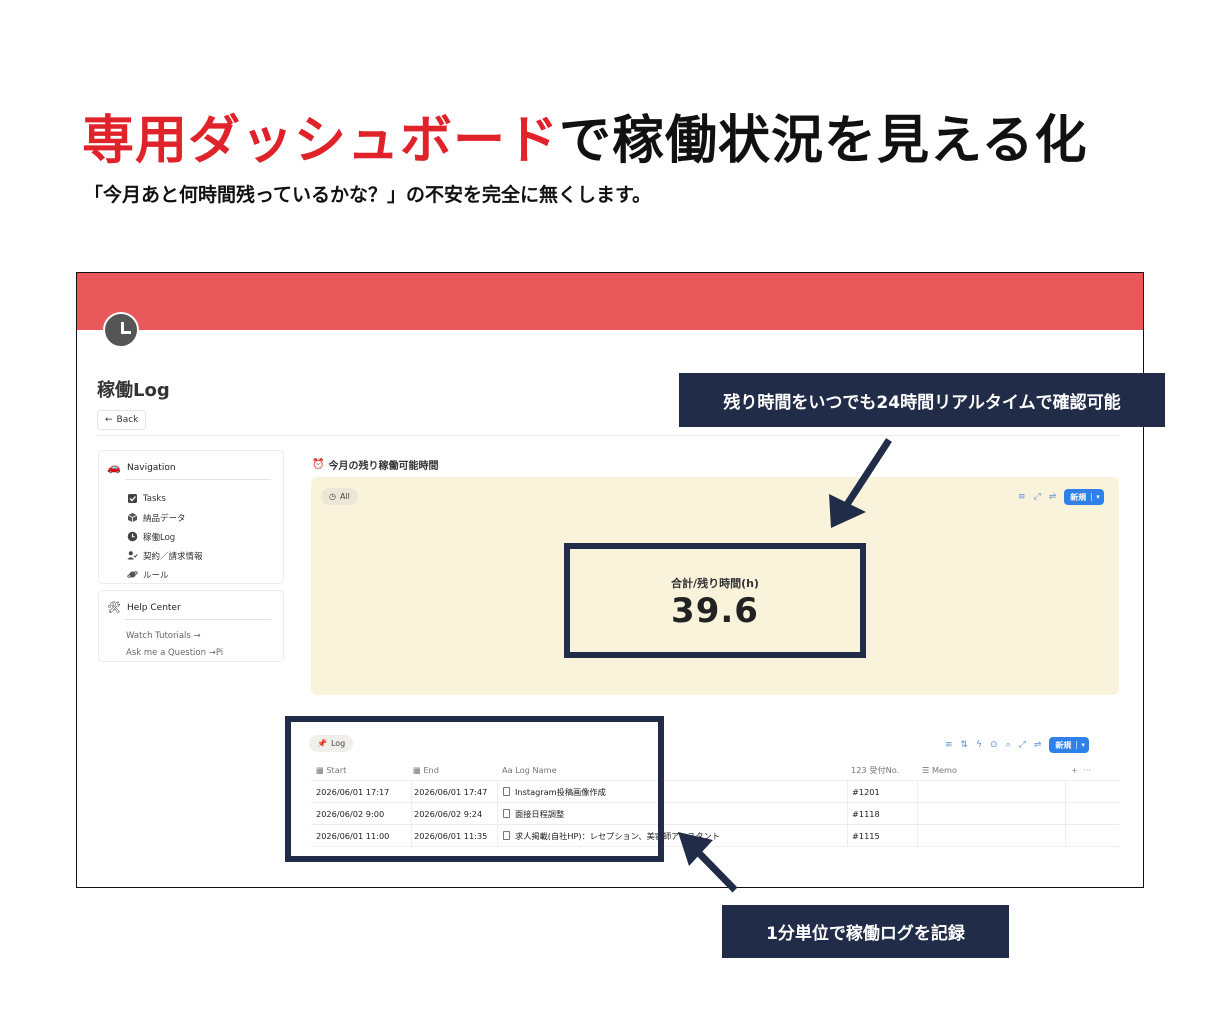 This screenshot has width=1220, height=1023. Describe the element at coordinates (132, 574) in the screenshot. I see `planet-icon` at that location.